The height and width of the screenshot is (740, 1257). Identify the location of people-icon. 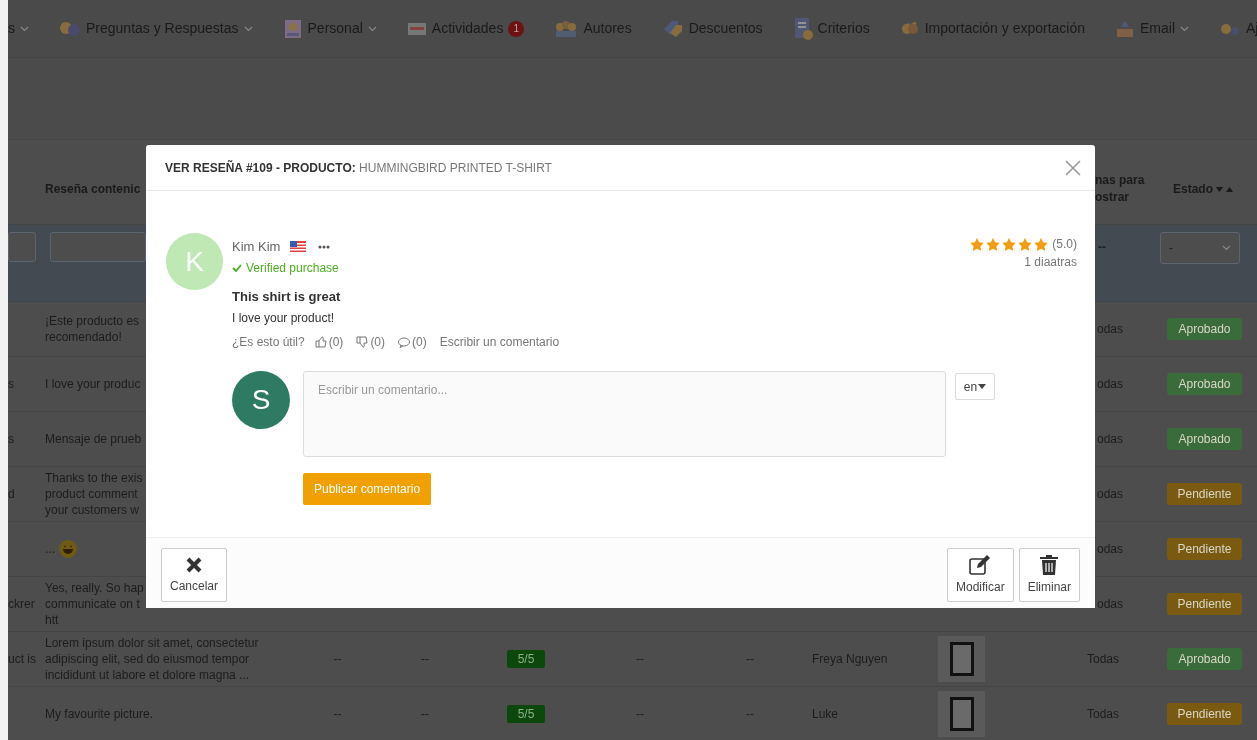
(566, 28).